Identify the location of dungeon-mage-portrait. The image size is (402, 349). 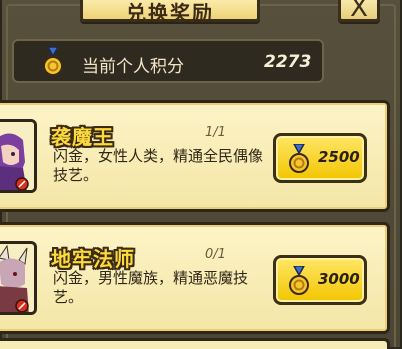
(18, 278).